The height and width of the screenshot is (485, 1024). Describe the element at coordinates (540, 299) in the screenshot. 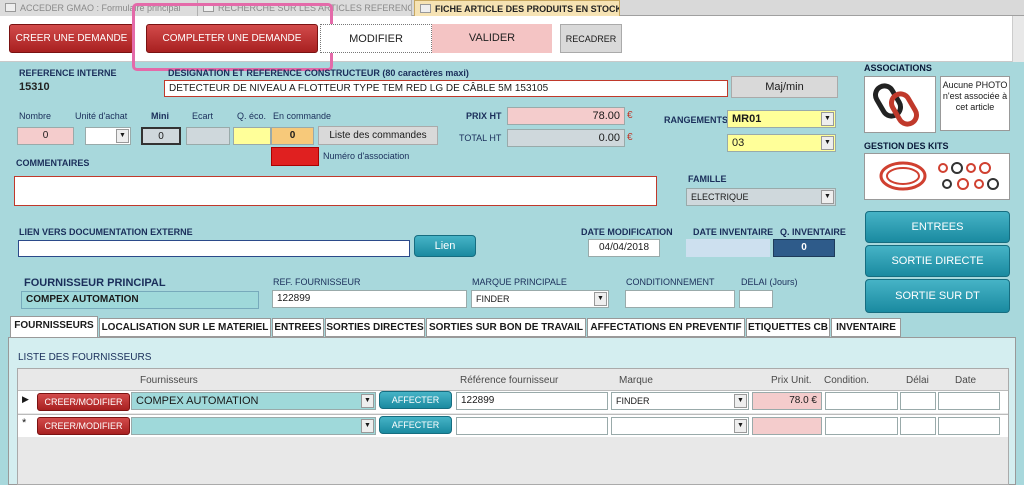

I see `marque-principale-select: FINDER ▼` at that location.